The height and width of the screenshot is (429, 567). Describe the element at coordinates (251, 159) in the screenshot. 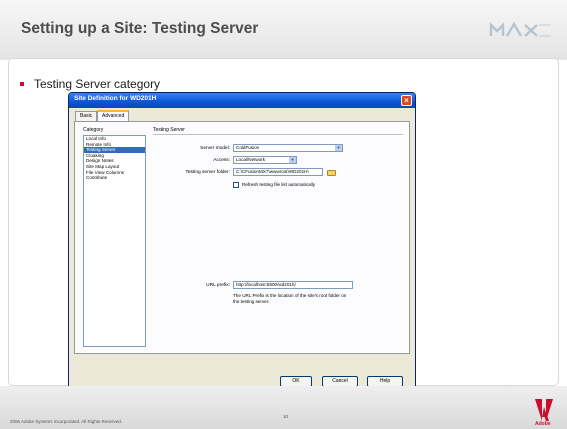

I see `access-value: Local/Network` at that location.